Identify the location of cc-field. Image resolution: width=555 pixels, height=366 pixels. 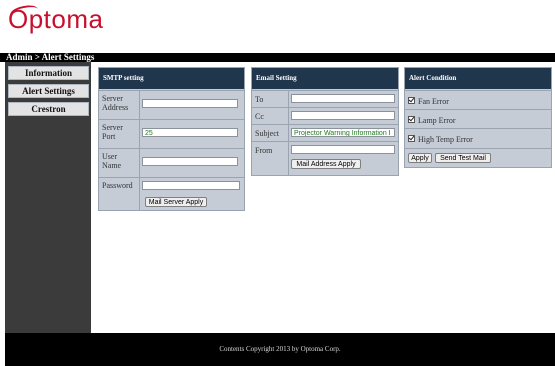
(343, 115).